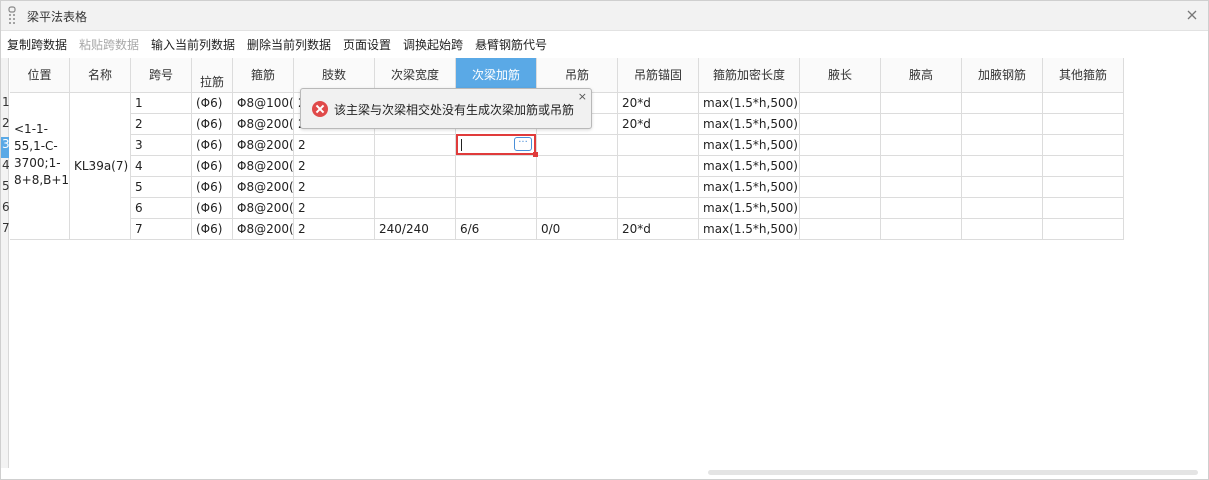 The width and height of the screenshot is (1209, 480). What do you see at coordinates (5, 168) in the screenshot?
I see `row-header: 4` at bounding box center [5, 168].